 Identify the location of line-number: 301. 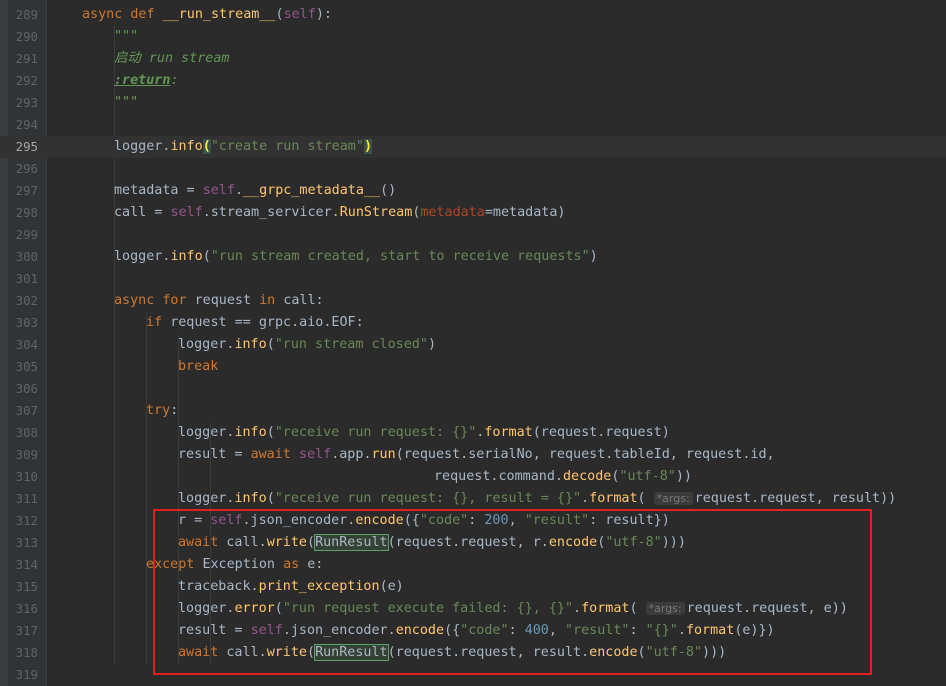
(26, 278).